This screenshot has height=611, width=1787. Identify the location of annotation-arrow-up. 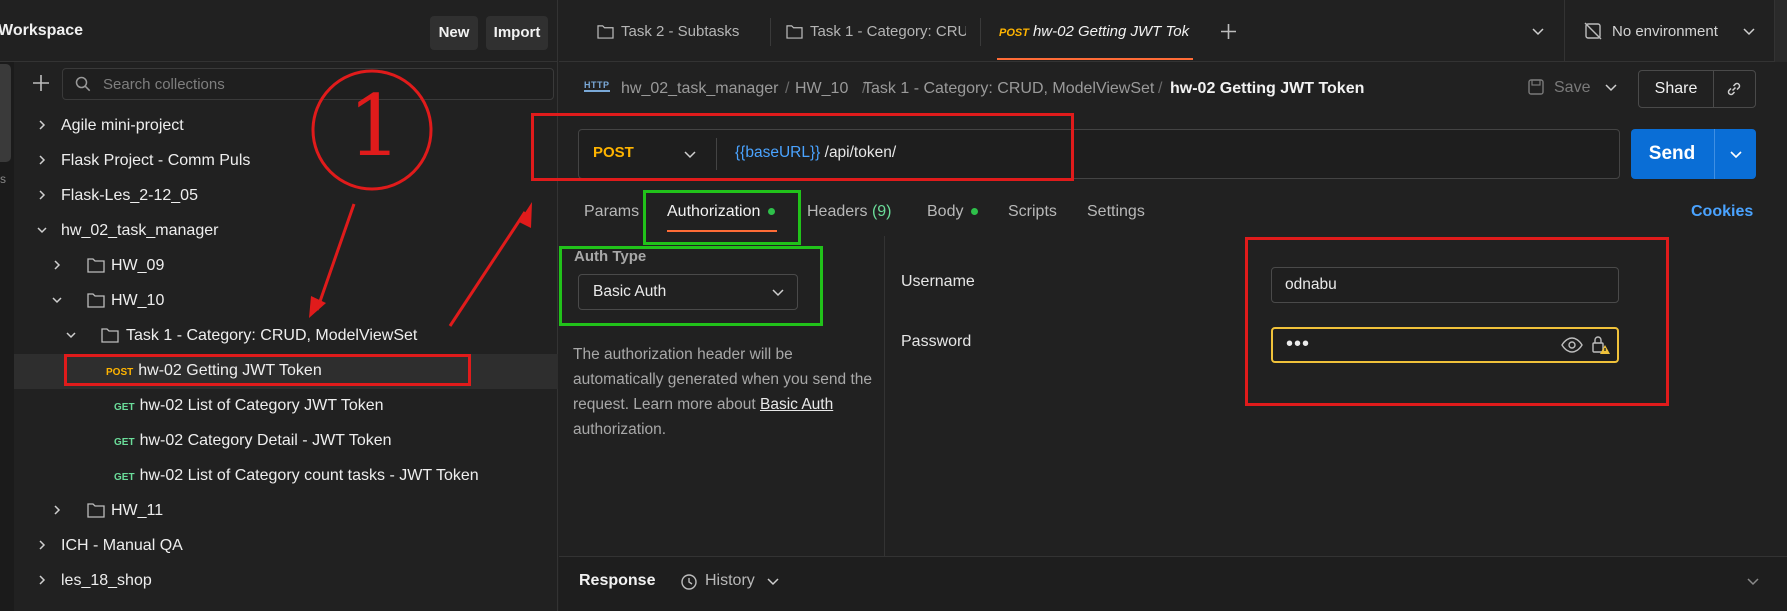
(487, 269).